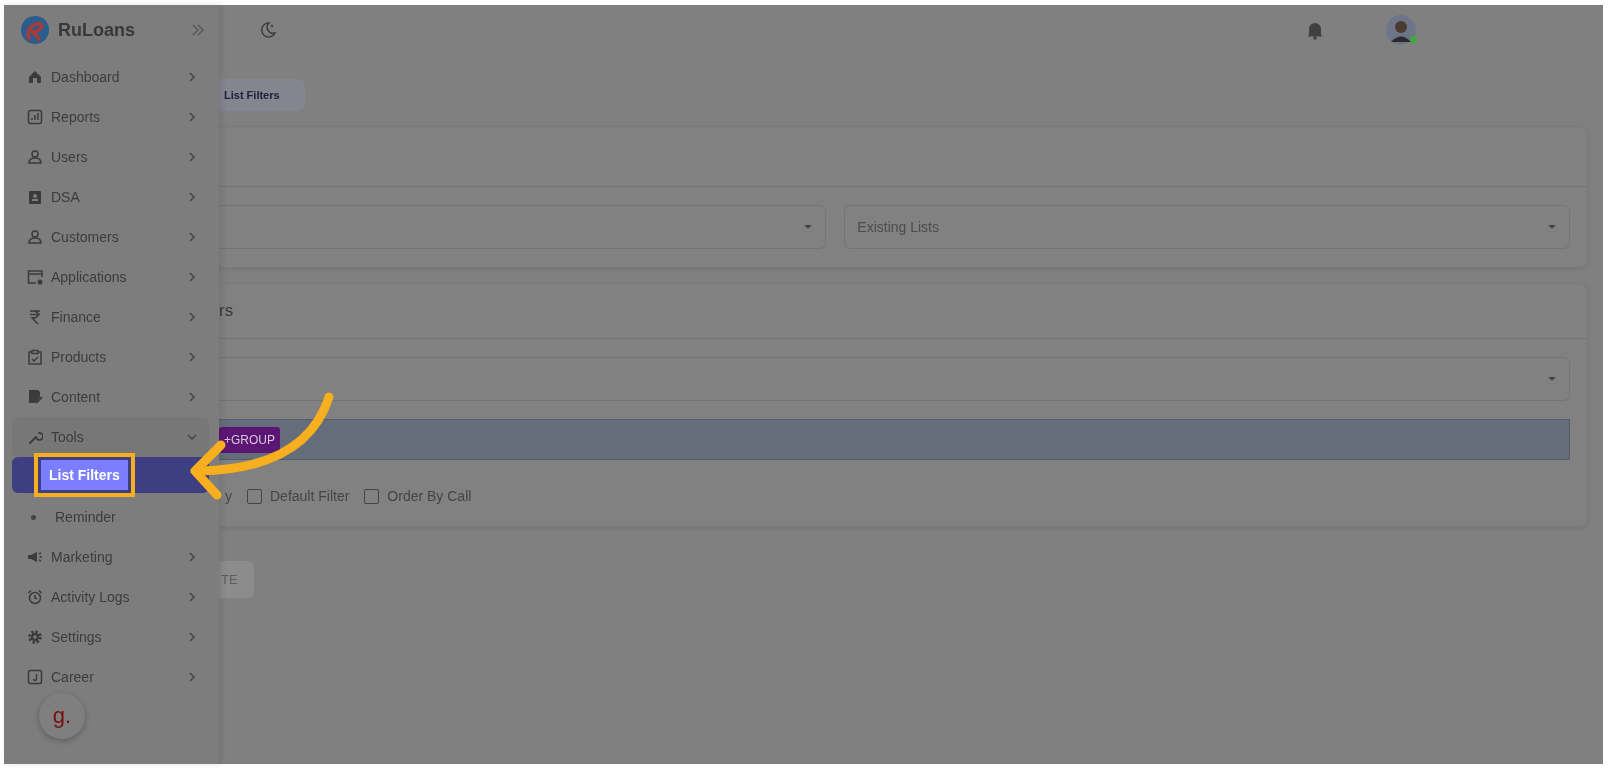  I want to click on person-silhouette-icon, so click(1401, 30).